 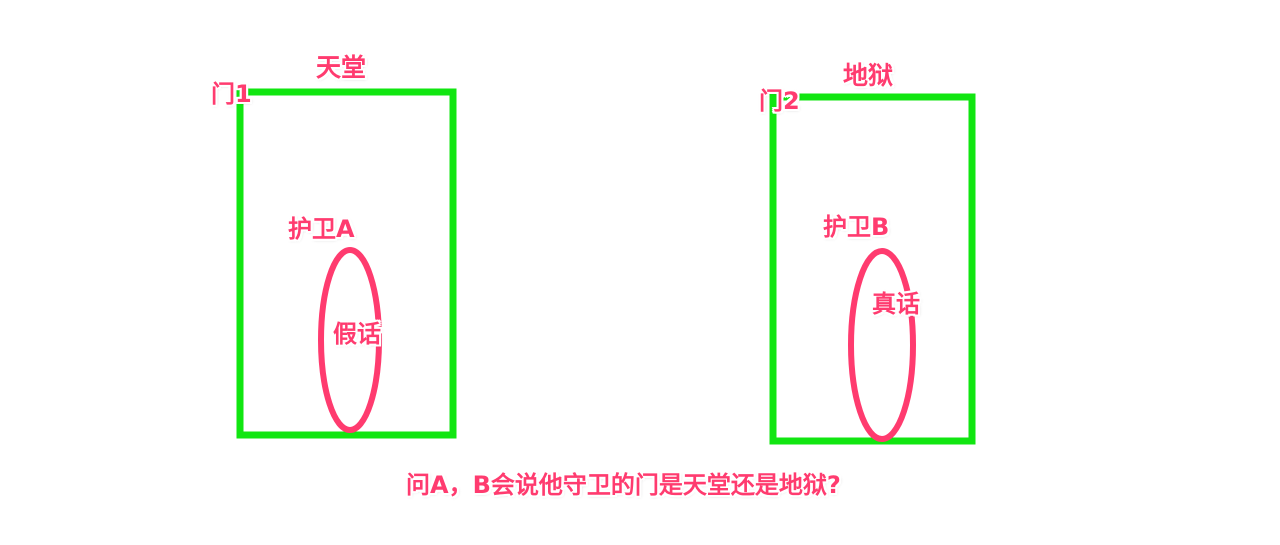 I want to click on guard-a-label: 护卫A, so click(x=321, y=229).